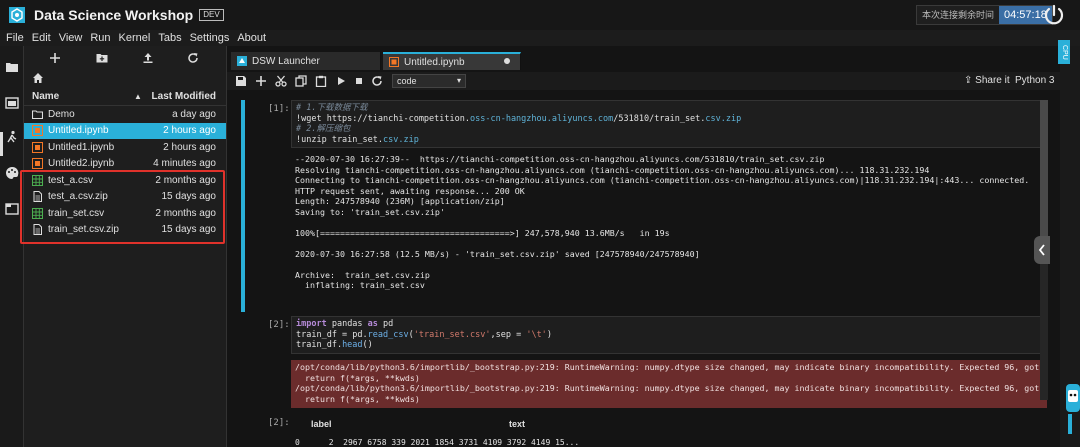 Image resolution: width=1080 pixels, height=447 pixels. I want to click on code-function: read_csv, so click(388, 334).